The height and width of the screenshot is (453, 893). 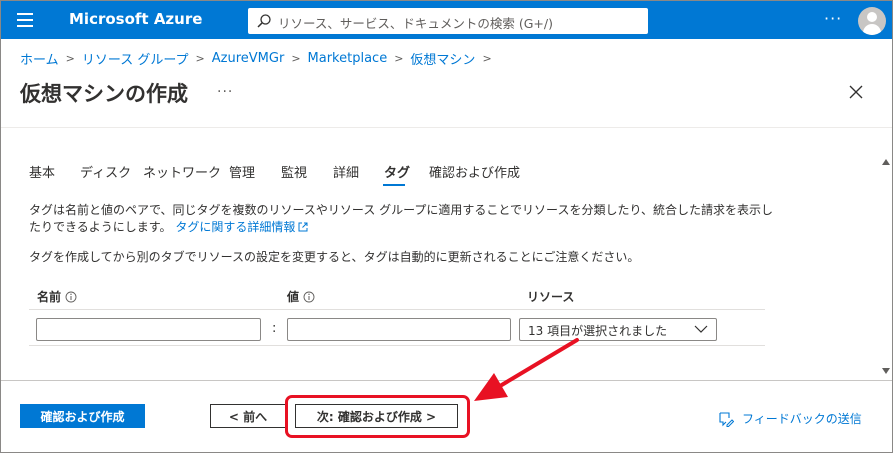 What do you see at coordinates (225, 92) in the screenshot?
I see `title-more-icon: ···` at bounding box center [225, 92].